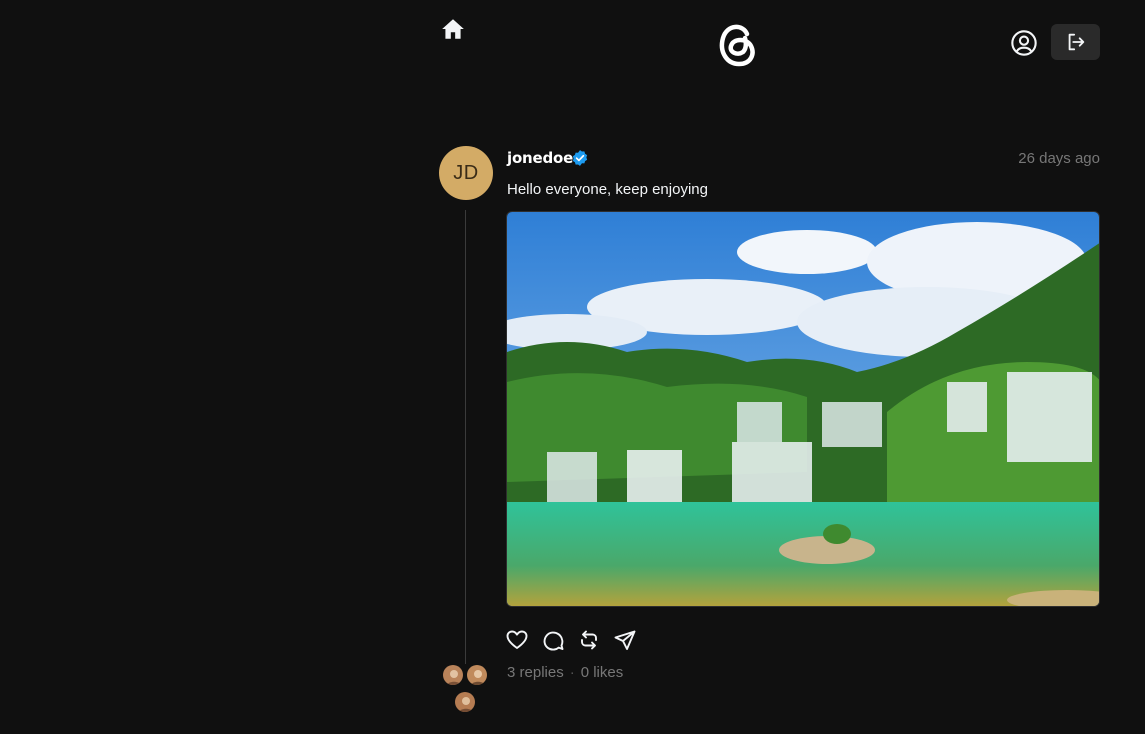  I want to click on profile-button, so click(1024, 43).